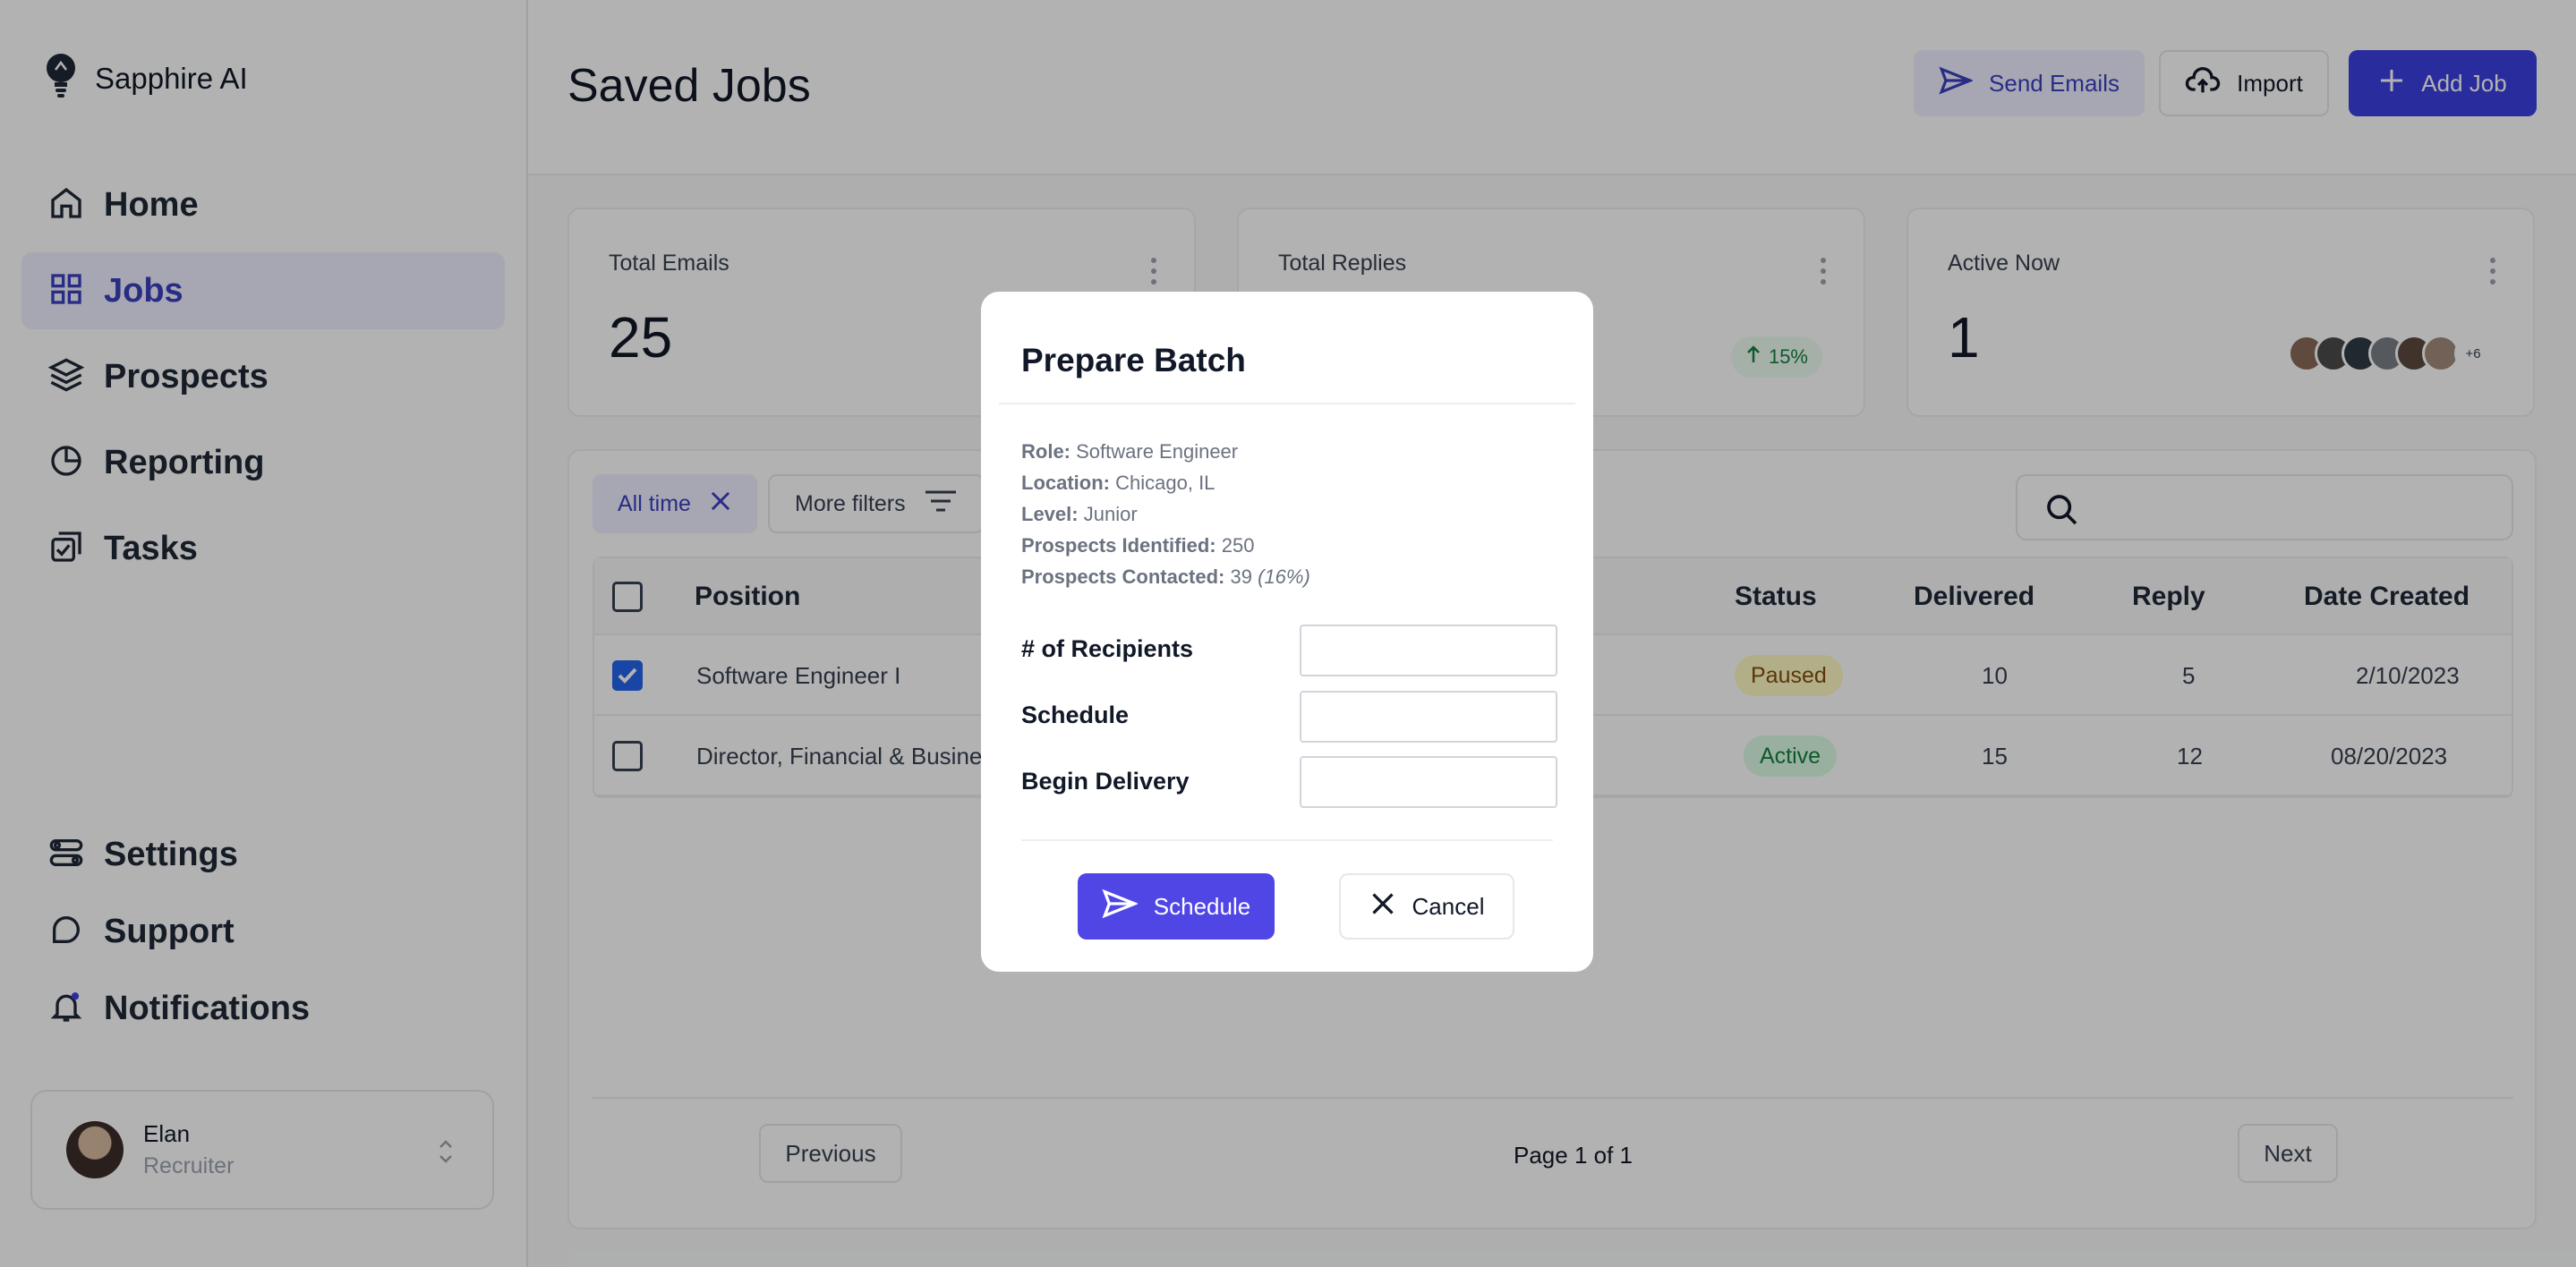 The width and height of the screenshot is (2576, 1267). What do you see at coordinates (1448, 906) in the screenshot?
I see `cancel-button-label: Cancel` at bounding box center [1448, 906].